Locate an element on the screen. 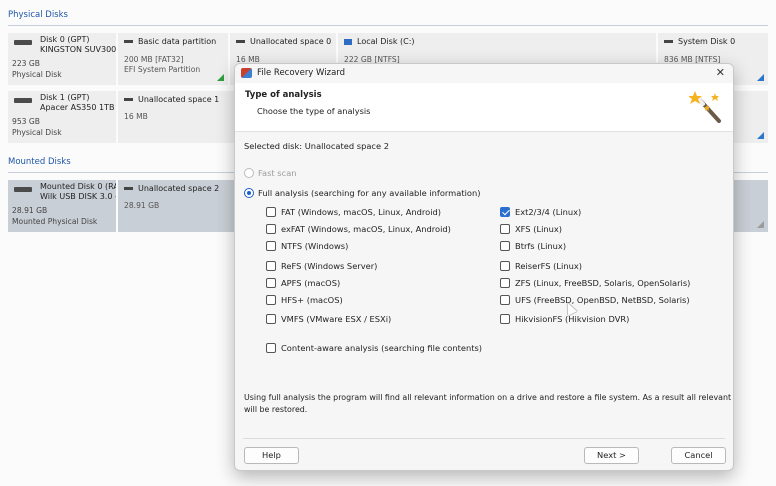  fs-checkbox-exfat is located at coordinates (271, 229).